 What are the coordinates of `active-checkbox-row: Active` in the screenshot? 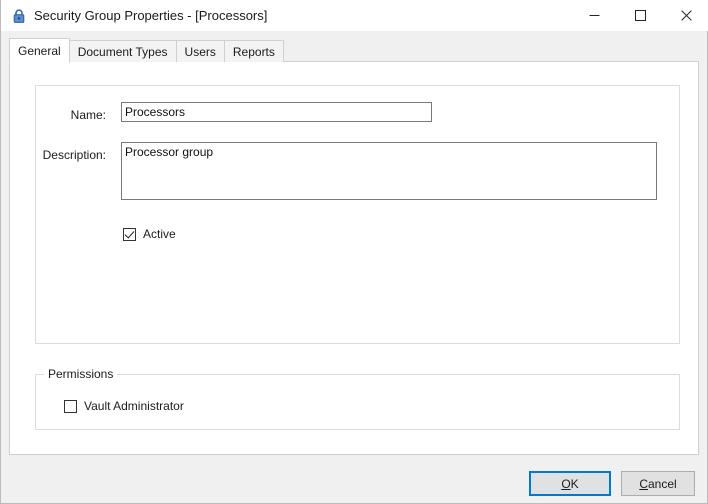 It's located at (149, 234).